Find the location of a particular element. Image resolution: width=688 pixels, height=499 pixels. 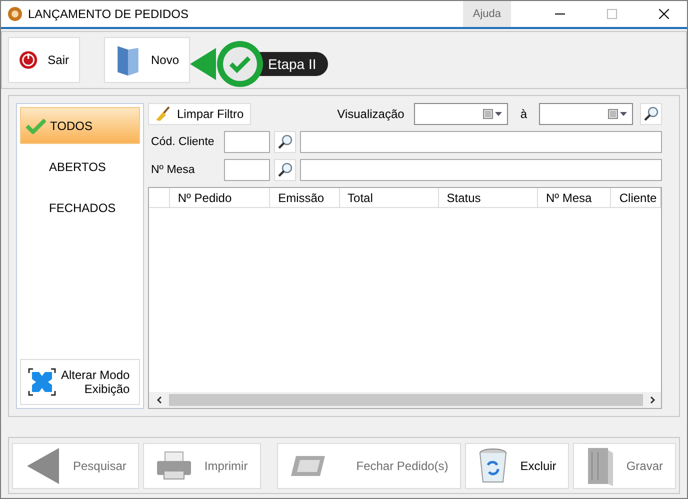

broom-icon is located at coordinates (163, 114).